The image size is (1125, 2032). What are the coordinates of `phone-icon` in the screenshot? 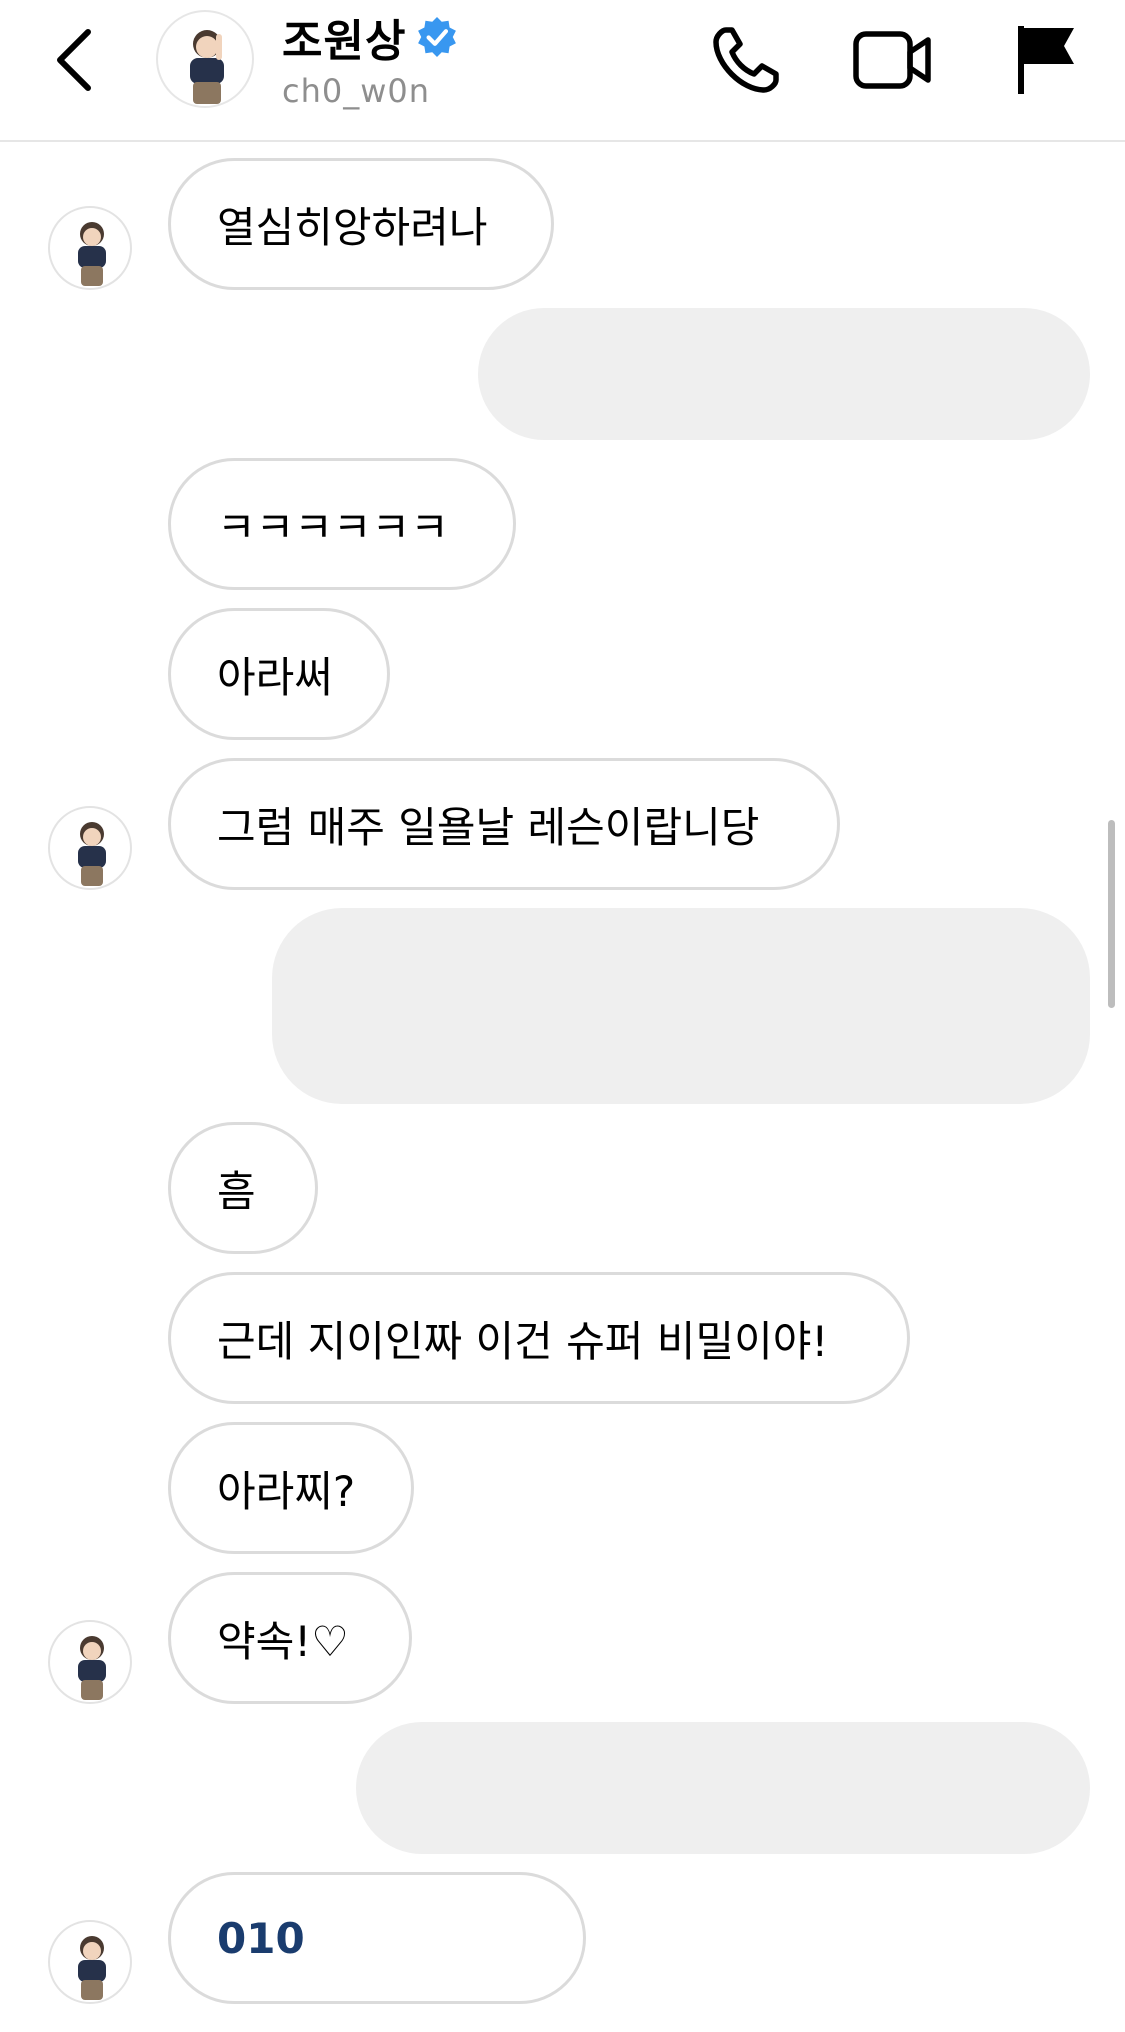 It's located at (746, 60).